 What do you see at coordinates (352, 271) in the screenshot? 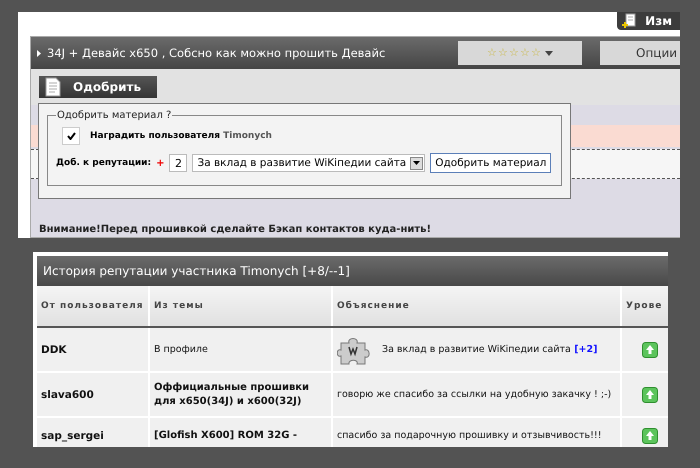
I see `panel-title: История репутации участника Timonych [+8/--1]` at bounding box center [352, 271].